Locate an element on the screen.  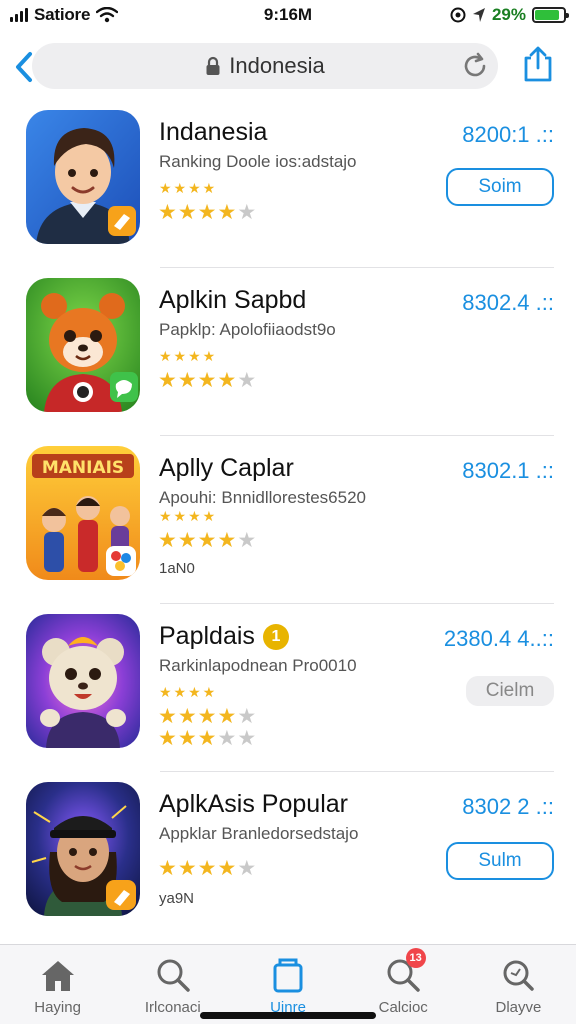
app-title-text: Aplly Caplar is located at coordinates (226, 468).